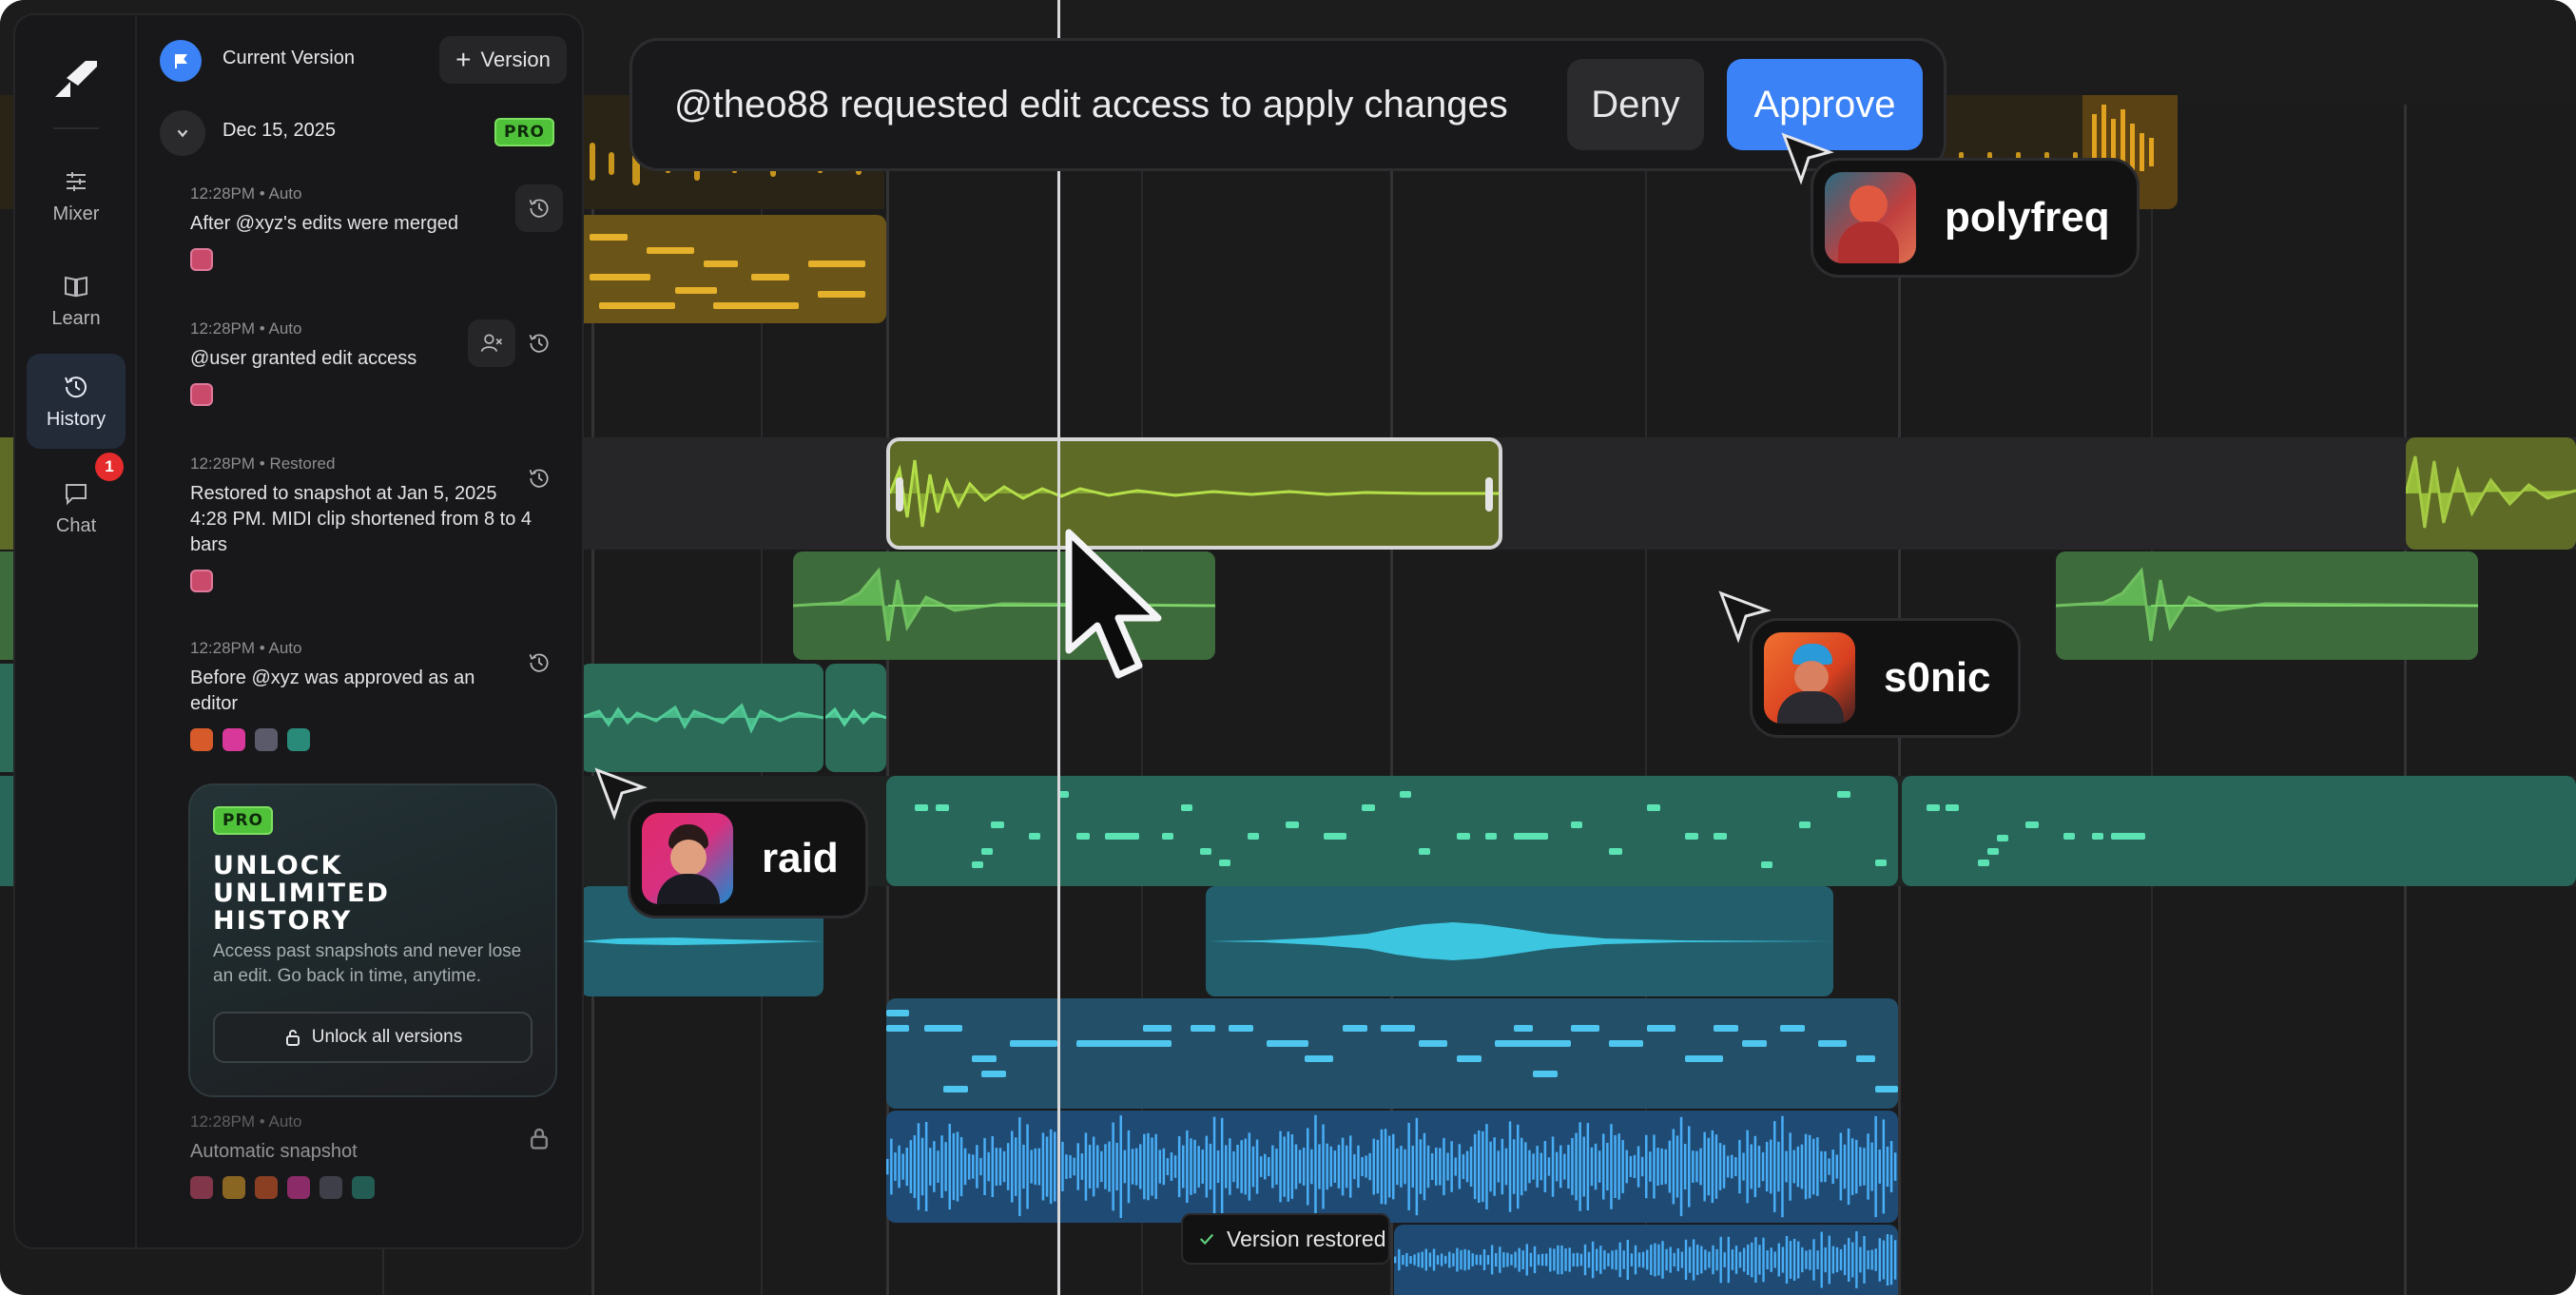 Image resolution: width=2576 pixels, height=1295 pixels. Describe the element at coordinates (1635, 104) in the screenshot. I see `deny-button: Deny` at that location.